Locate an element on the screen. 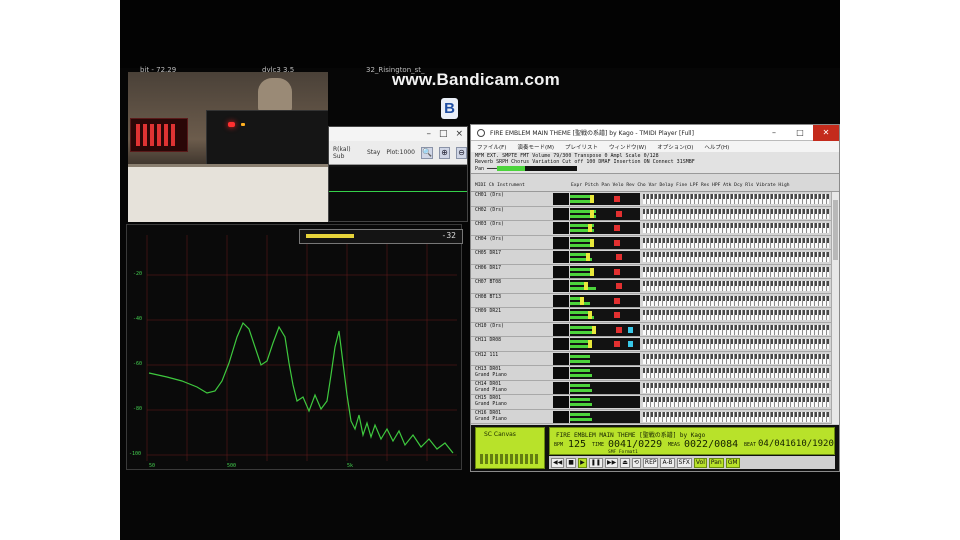 This screenshot has width=960, height=540. close-button: × is located at coordinates (459, 134).